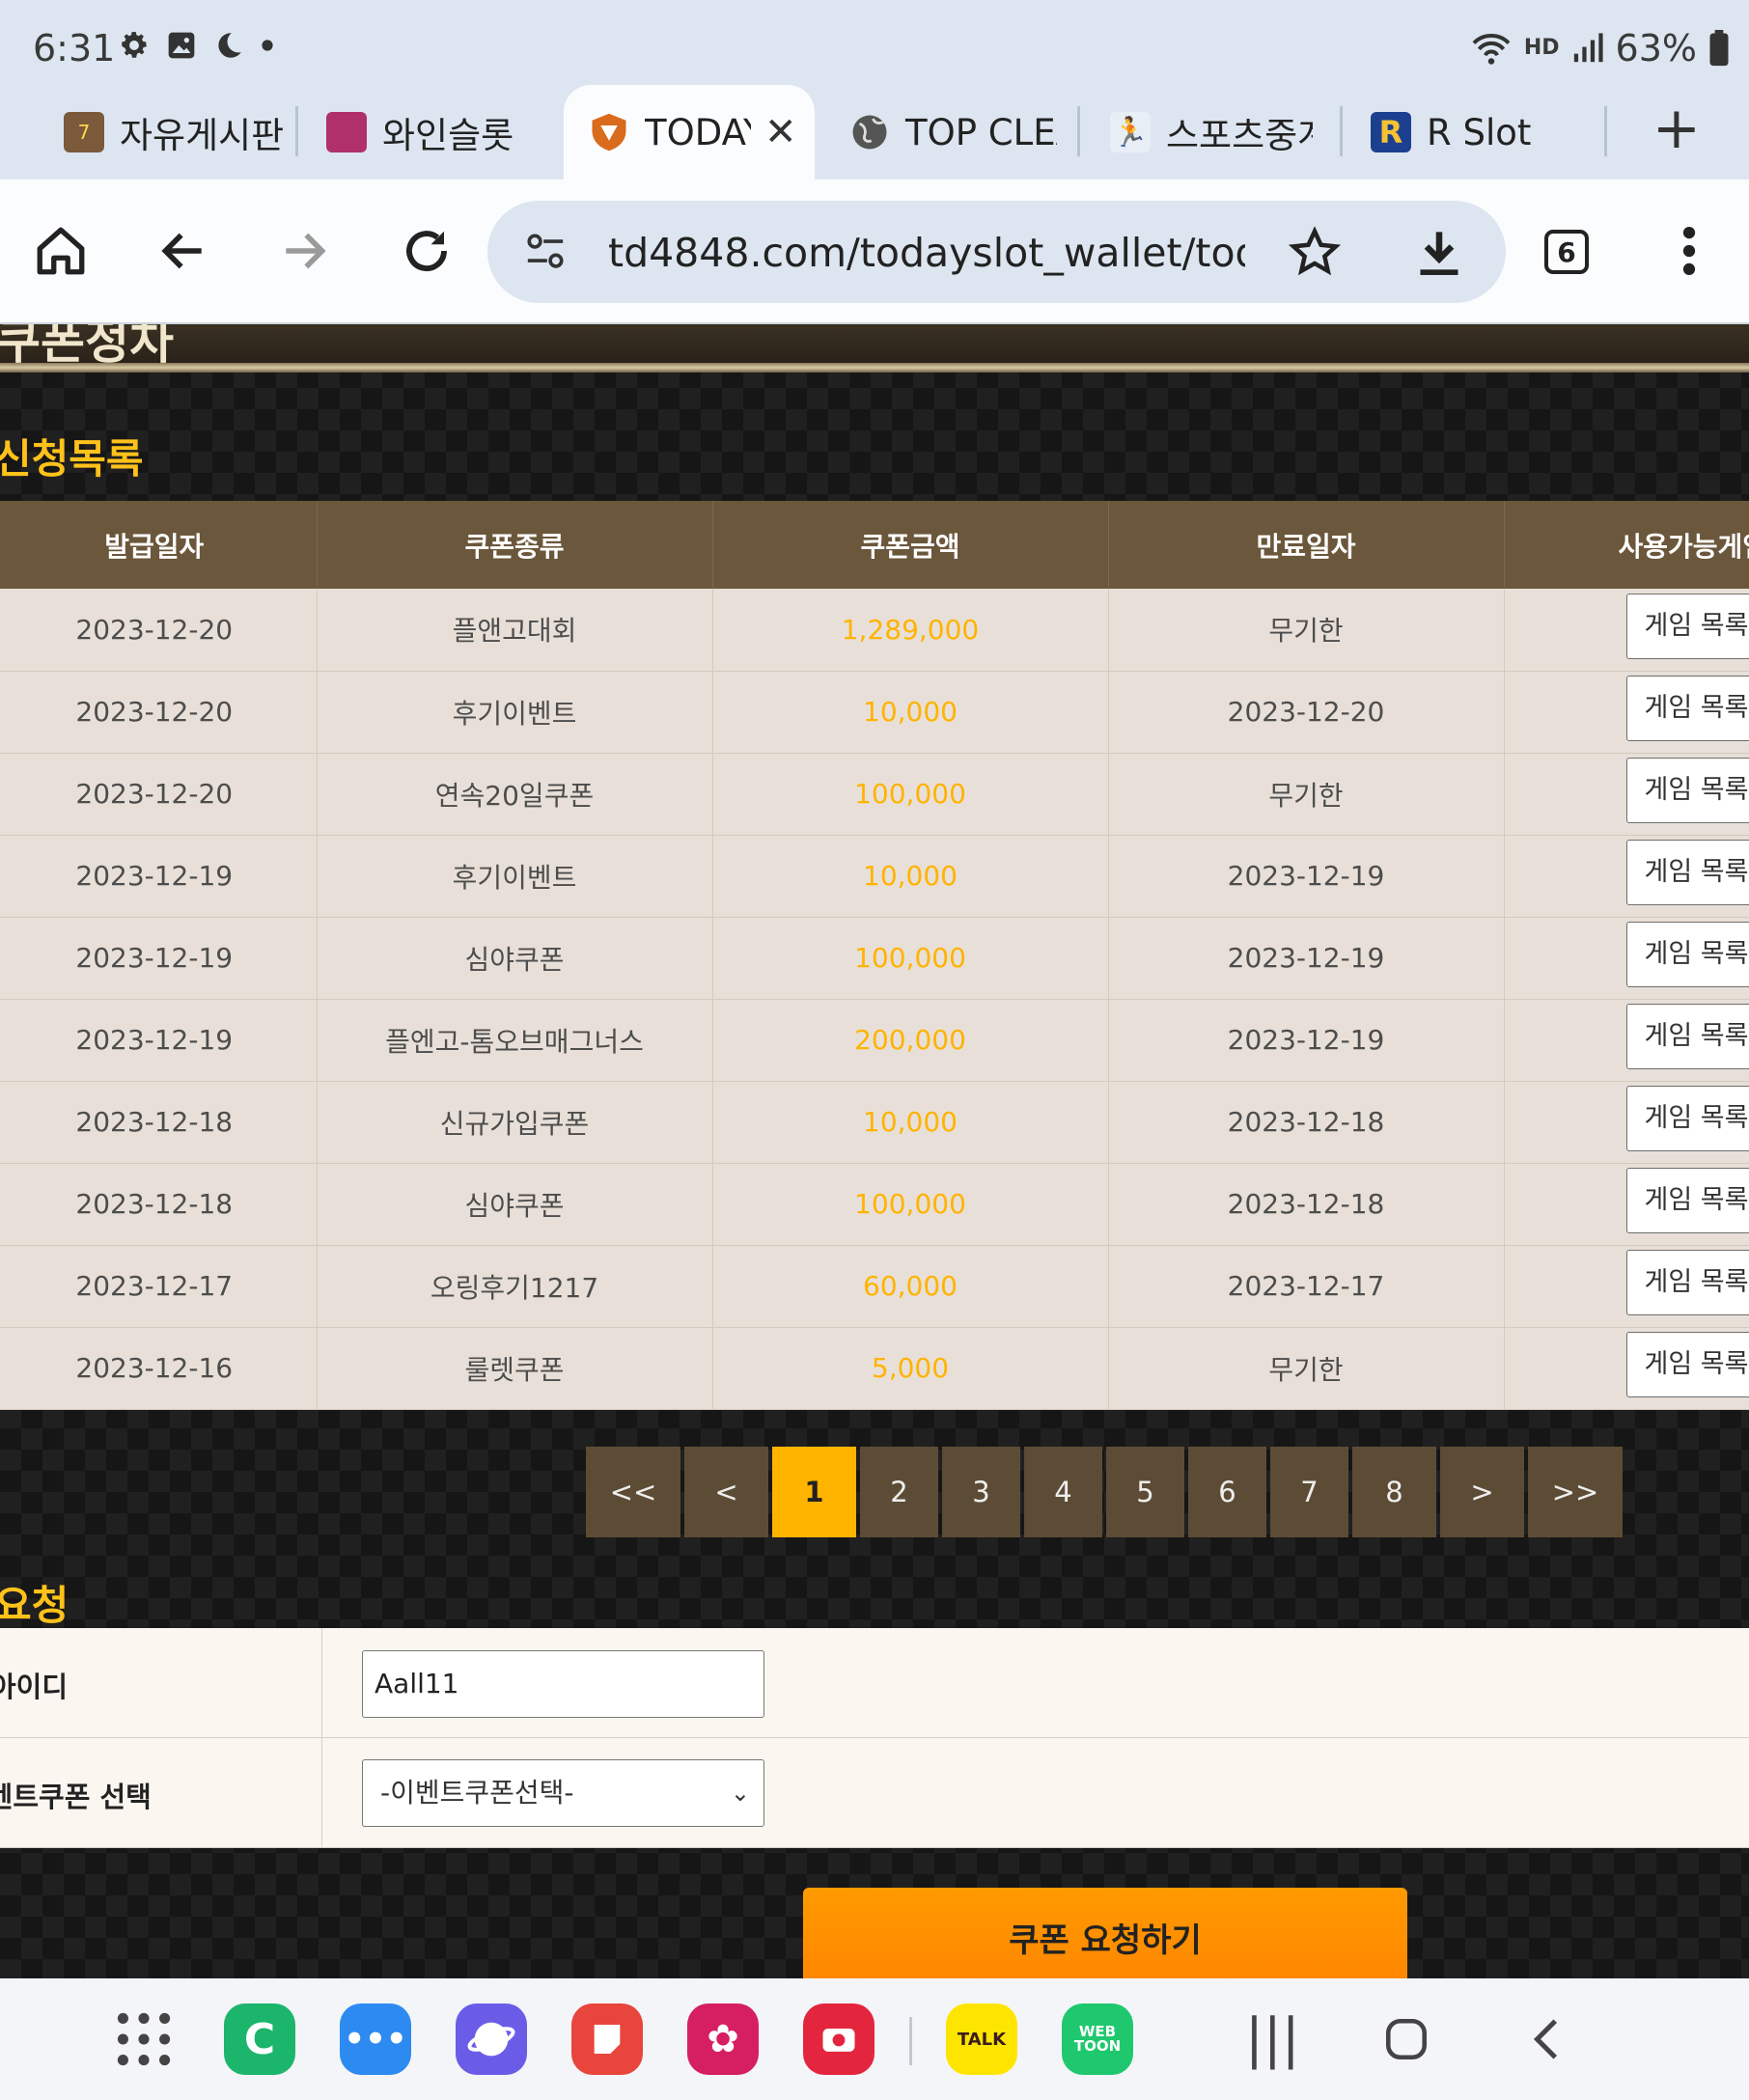  What do you see at coordinates (159, 1368) in the screenshot?
I see `cell-issued: 2023-12-16` at bounding box center [159, 1368].